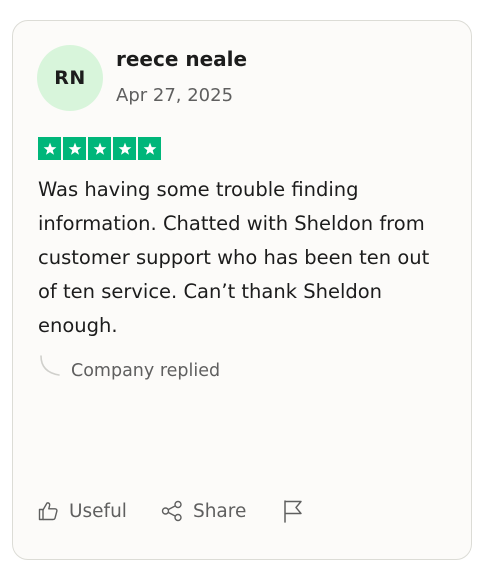 The height and width of the screenshot is (572, 479). I want to click on review-actions: Useful Share, so click(170, 511).